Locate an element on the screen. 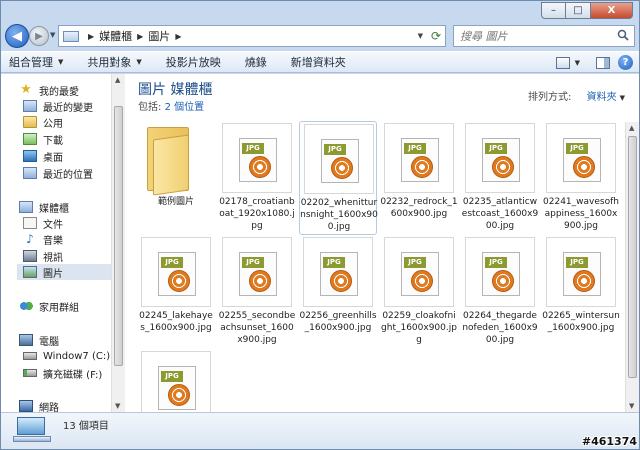 The image size is (640, 450). nav-item-recent-places: 最近的位置 is located at coordinates (58, 173).